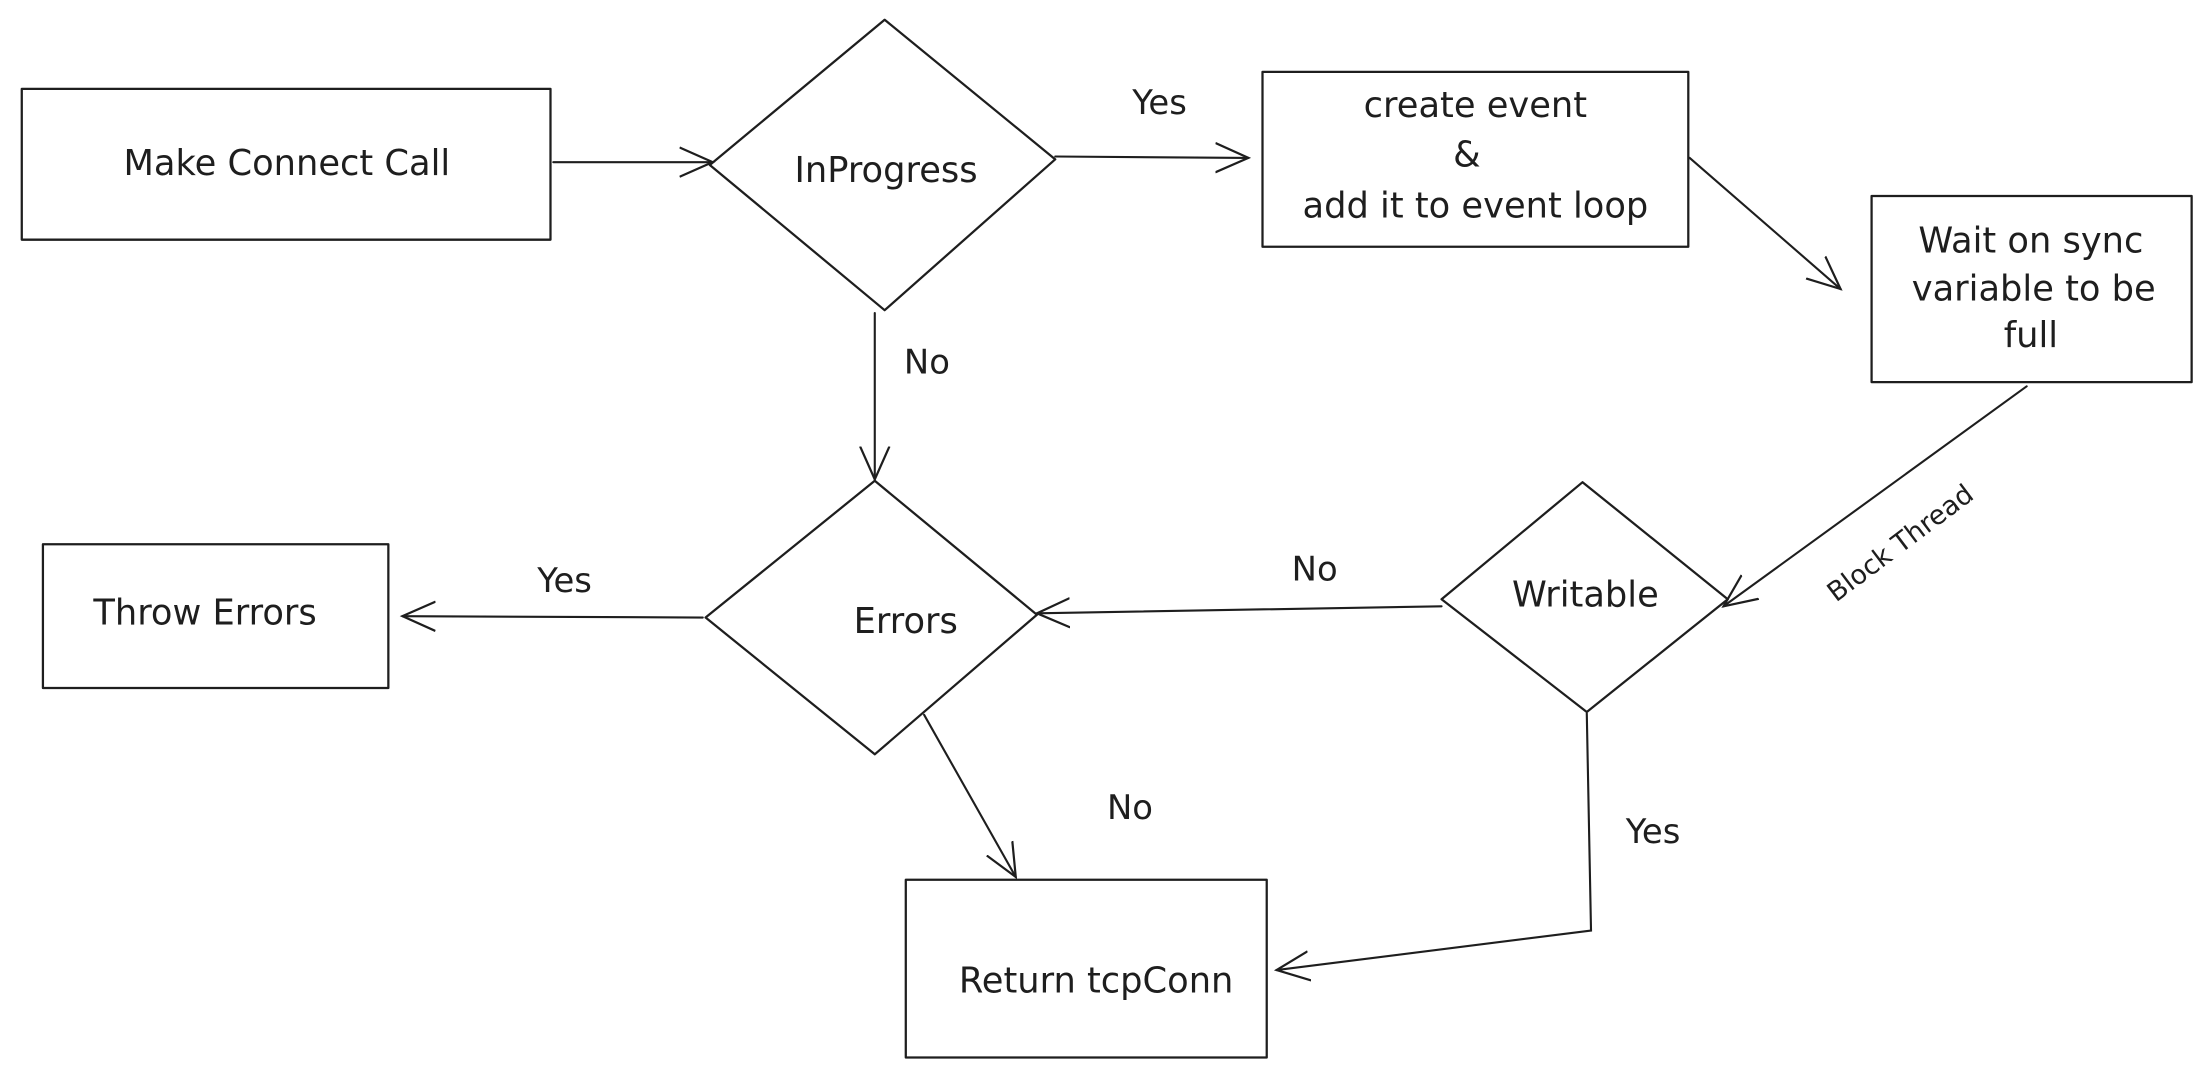 The image size is (2212, 1080). What do you see at coordinates (1475, 105) in the screenshot?
I see `node-label-line: create event` at bounding box center [1475, 105].